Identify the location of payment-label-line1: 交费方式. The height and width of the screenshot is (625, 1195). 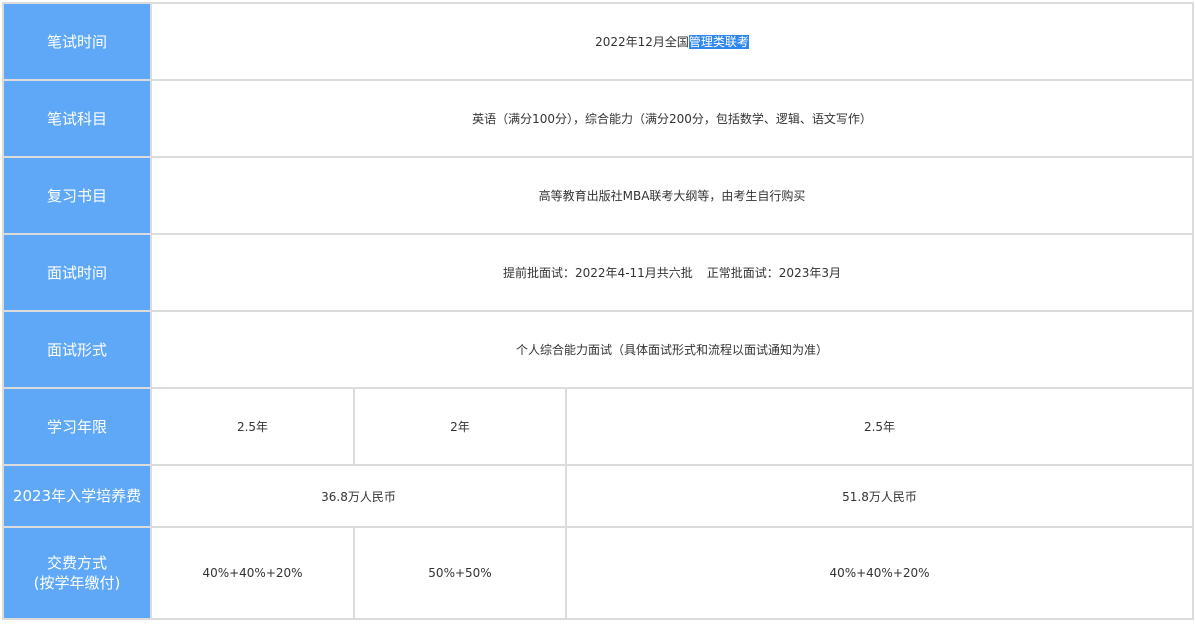
(76, 563).